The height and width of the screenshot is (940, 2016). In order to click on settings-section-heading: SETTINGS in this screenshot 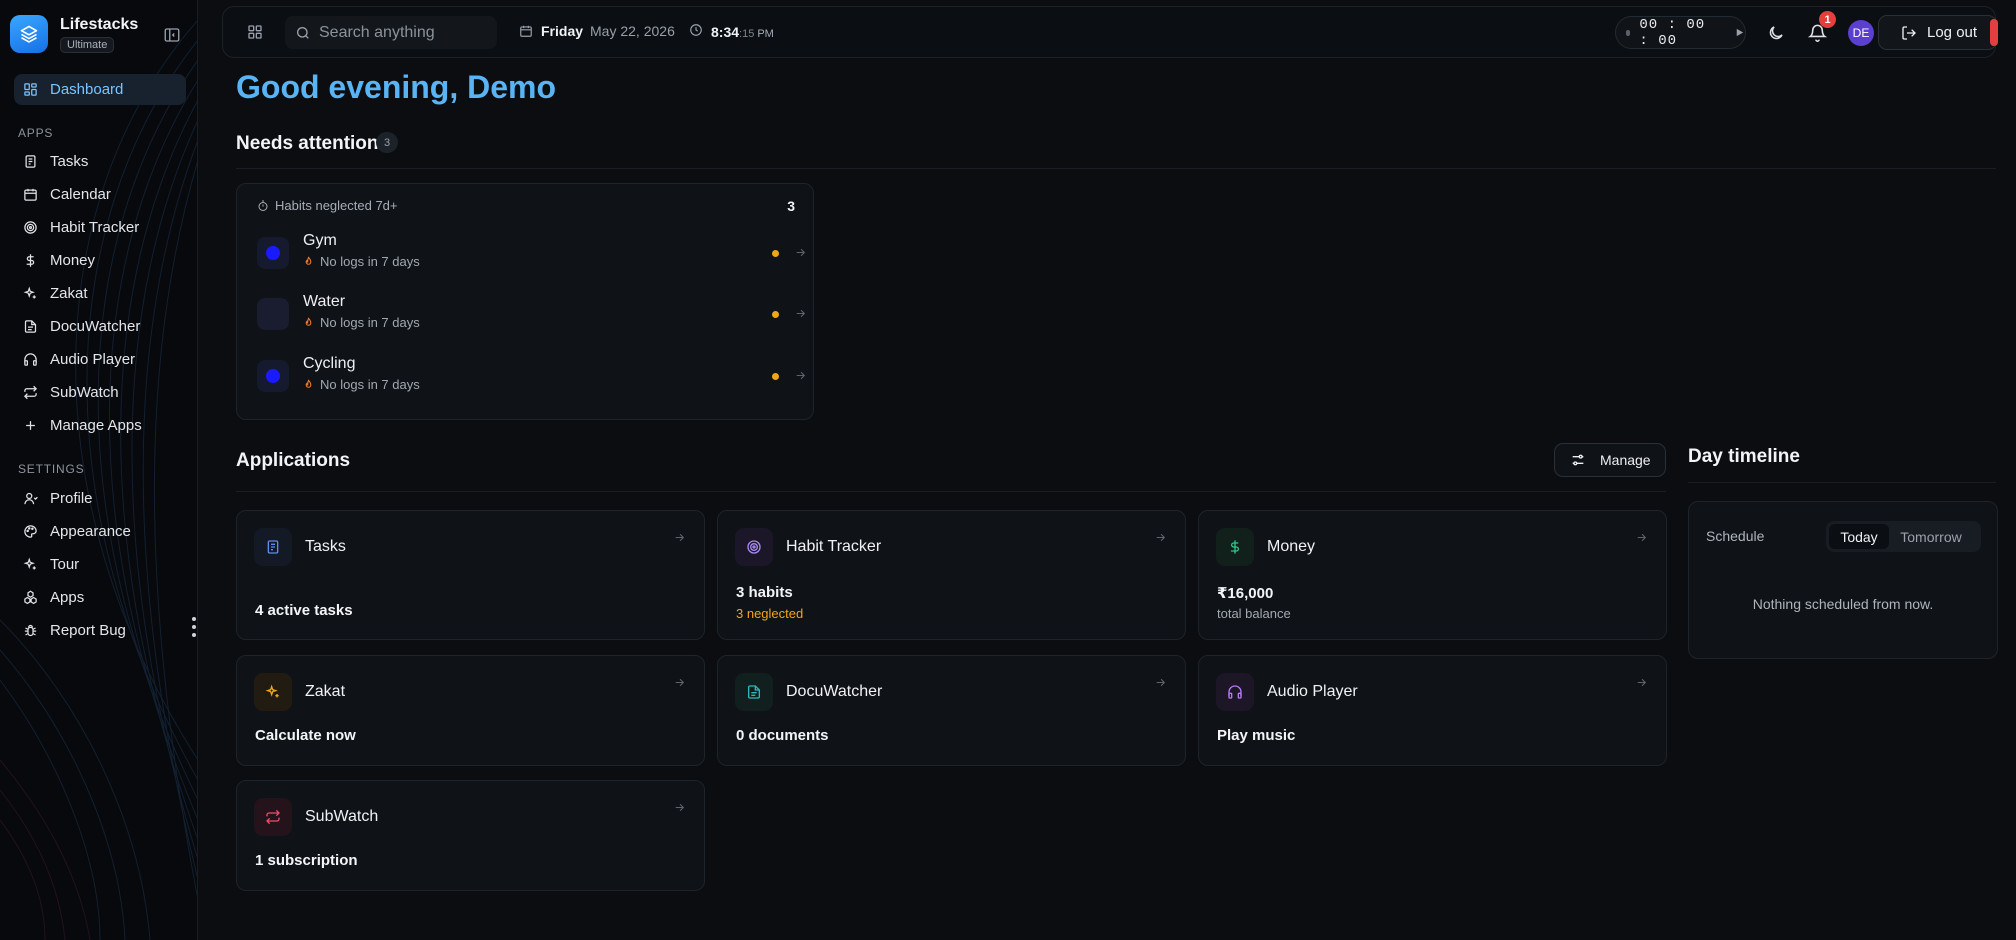, I will do `click(51, 469)`.